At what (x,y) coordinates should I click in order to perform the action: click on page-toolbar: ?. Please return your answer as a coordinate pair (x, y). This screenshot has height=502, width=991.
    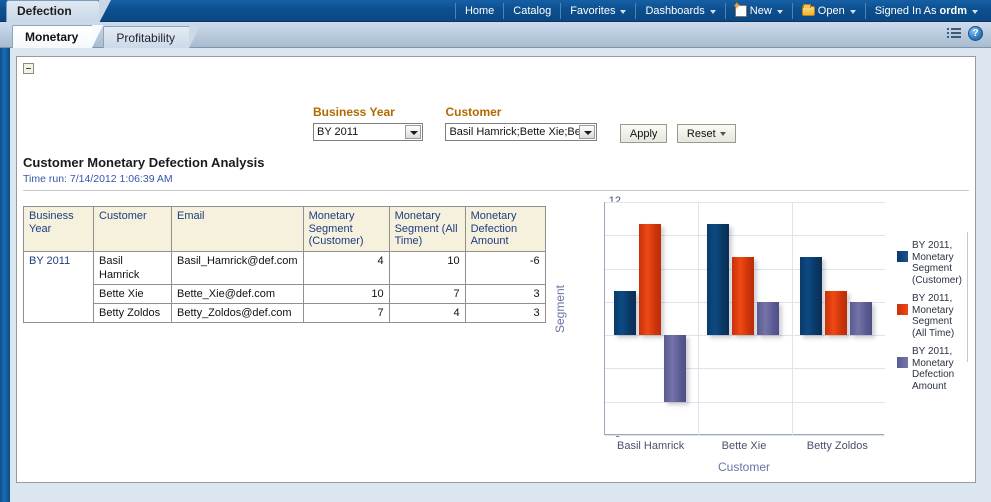
    Looking at the image, I should click on (965, 33).